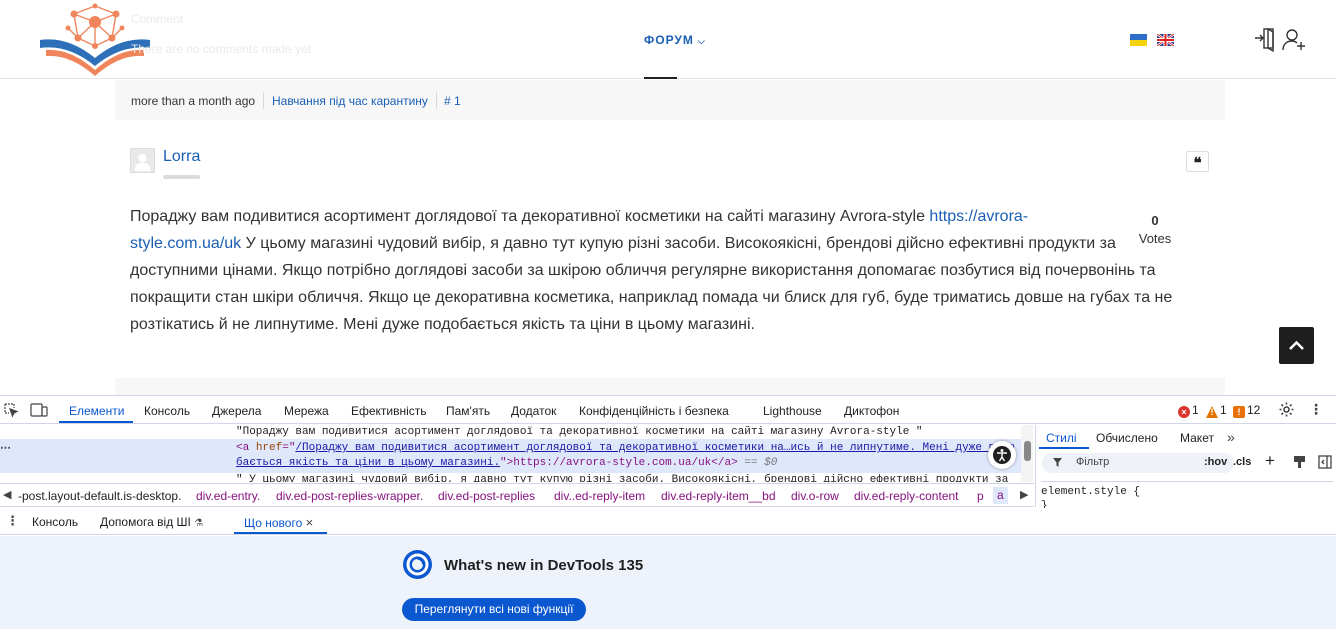 Image resolution: width=1336 pixels, height=629 pixels. I want to click on tab-application: Додаток, so click(533, 411).